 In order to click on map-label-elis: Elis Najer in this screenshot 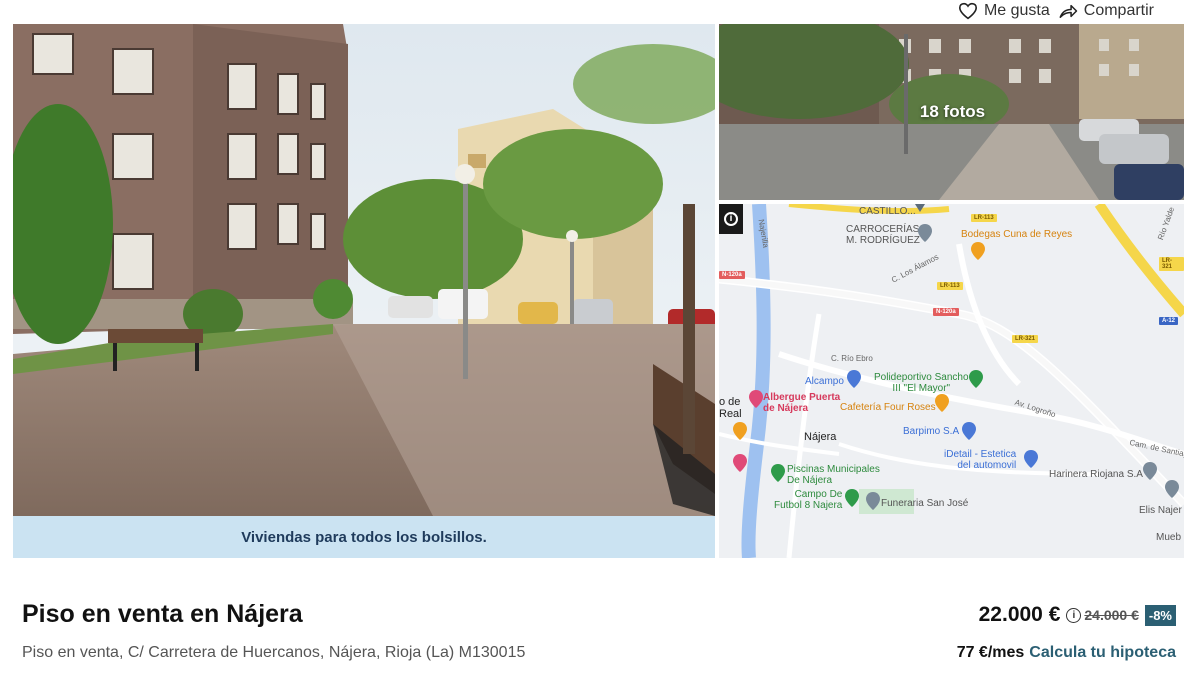, I will do `click(1160, 510)`.